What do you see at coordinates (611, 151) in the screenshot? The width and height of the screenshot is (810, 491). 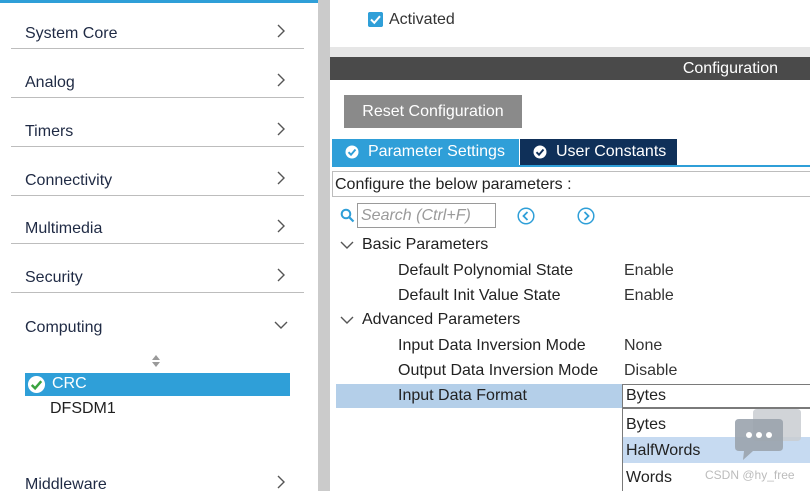 I see `tab-label: User Constants` at bounding box center [611, 151].